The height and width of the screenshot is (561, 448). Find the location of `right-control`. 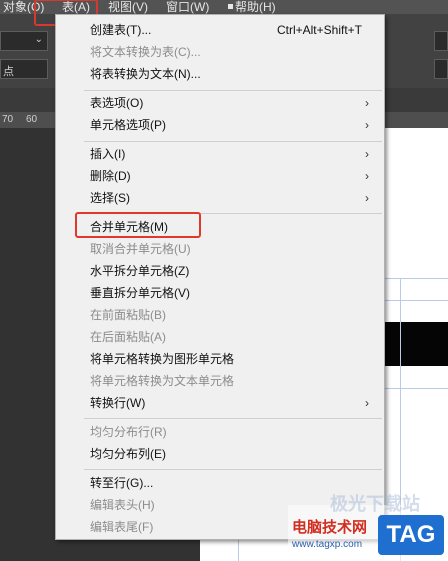

right-control is located at coordinates (441, 41).